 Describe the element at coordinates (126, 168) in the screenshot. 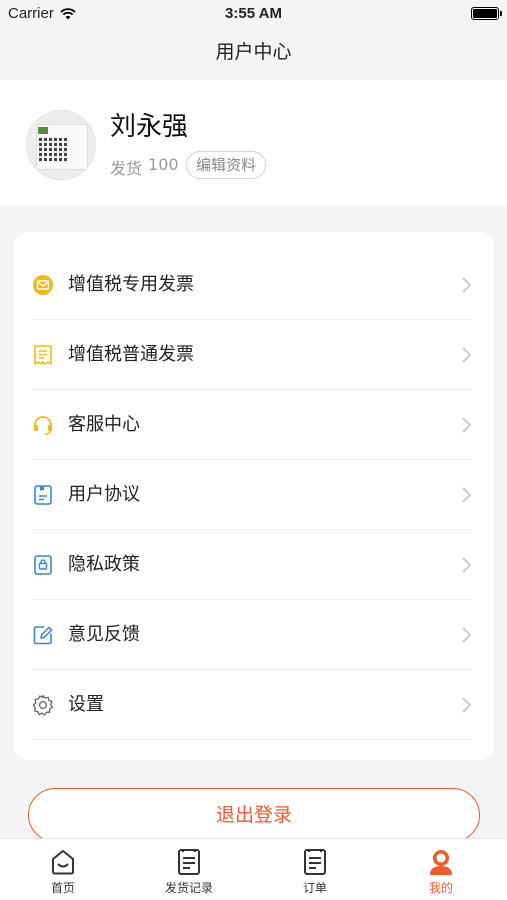

I see `shipped-label: 发货` at that location.